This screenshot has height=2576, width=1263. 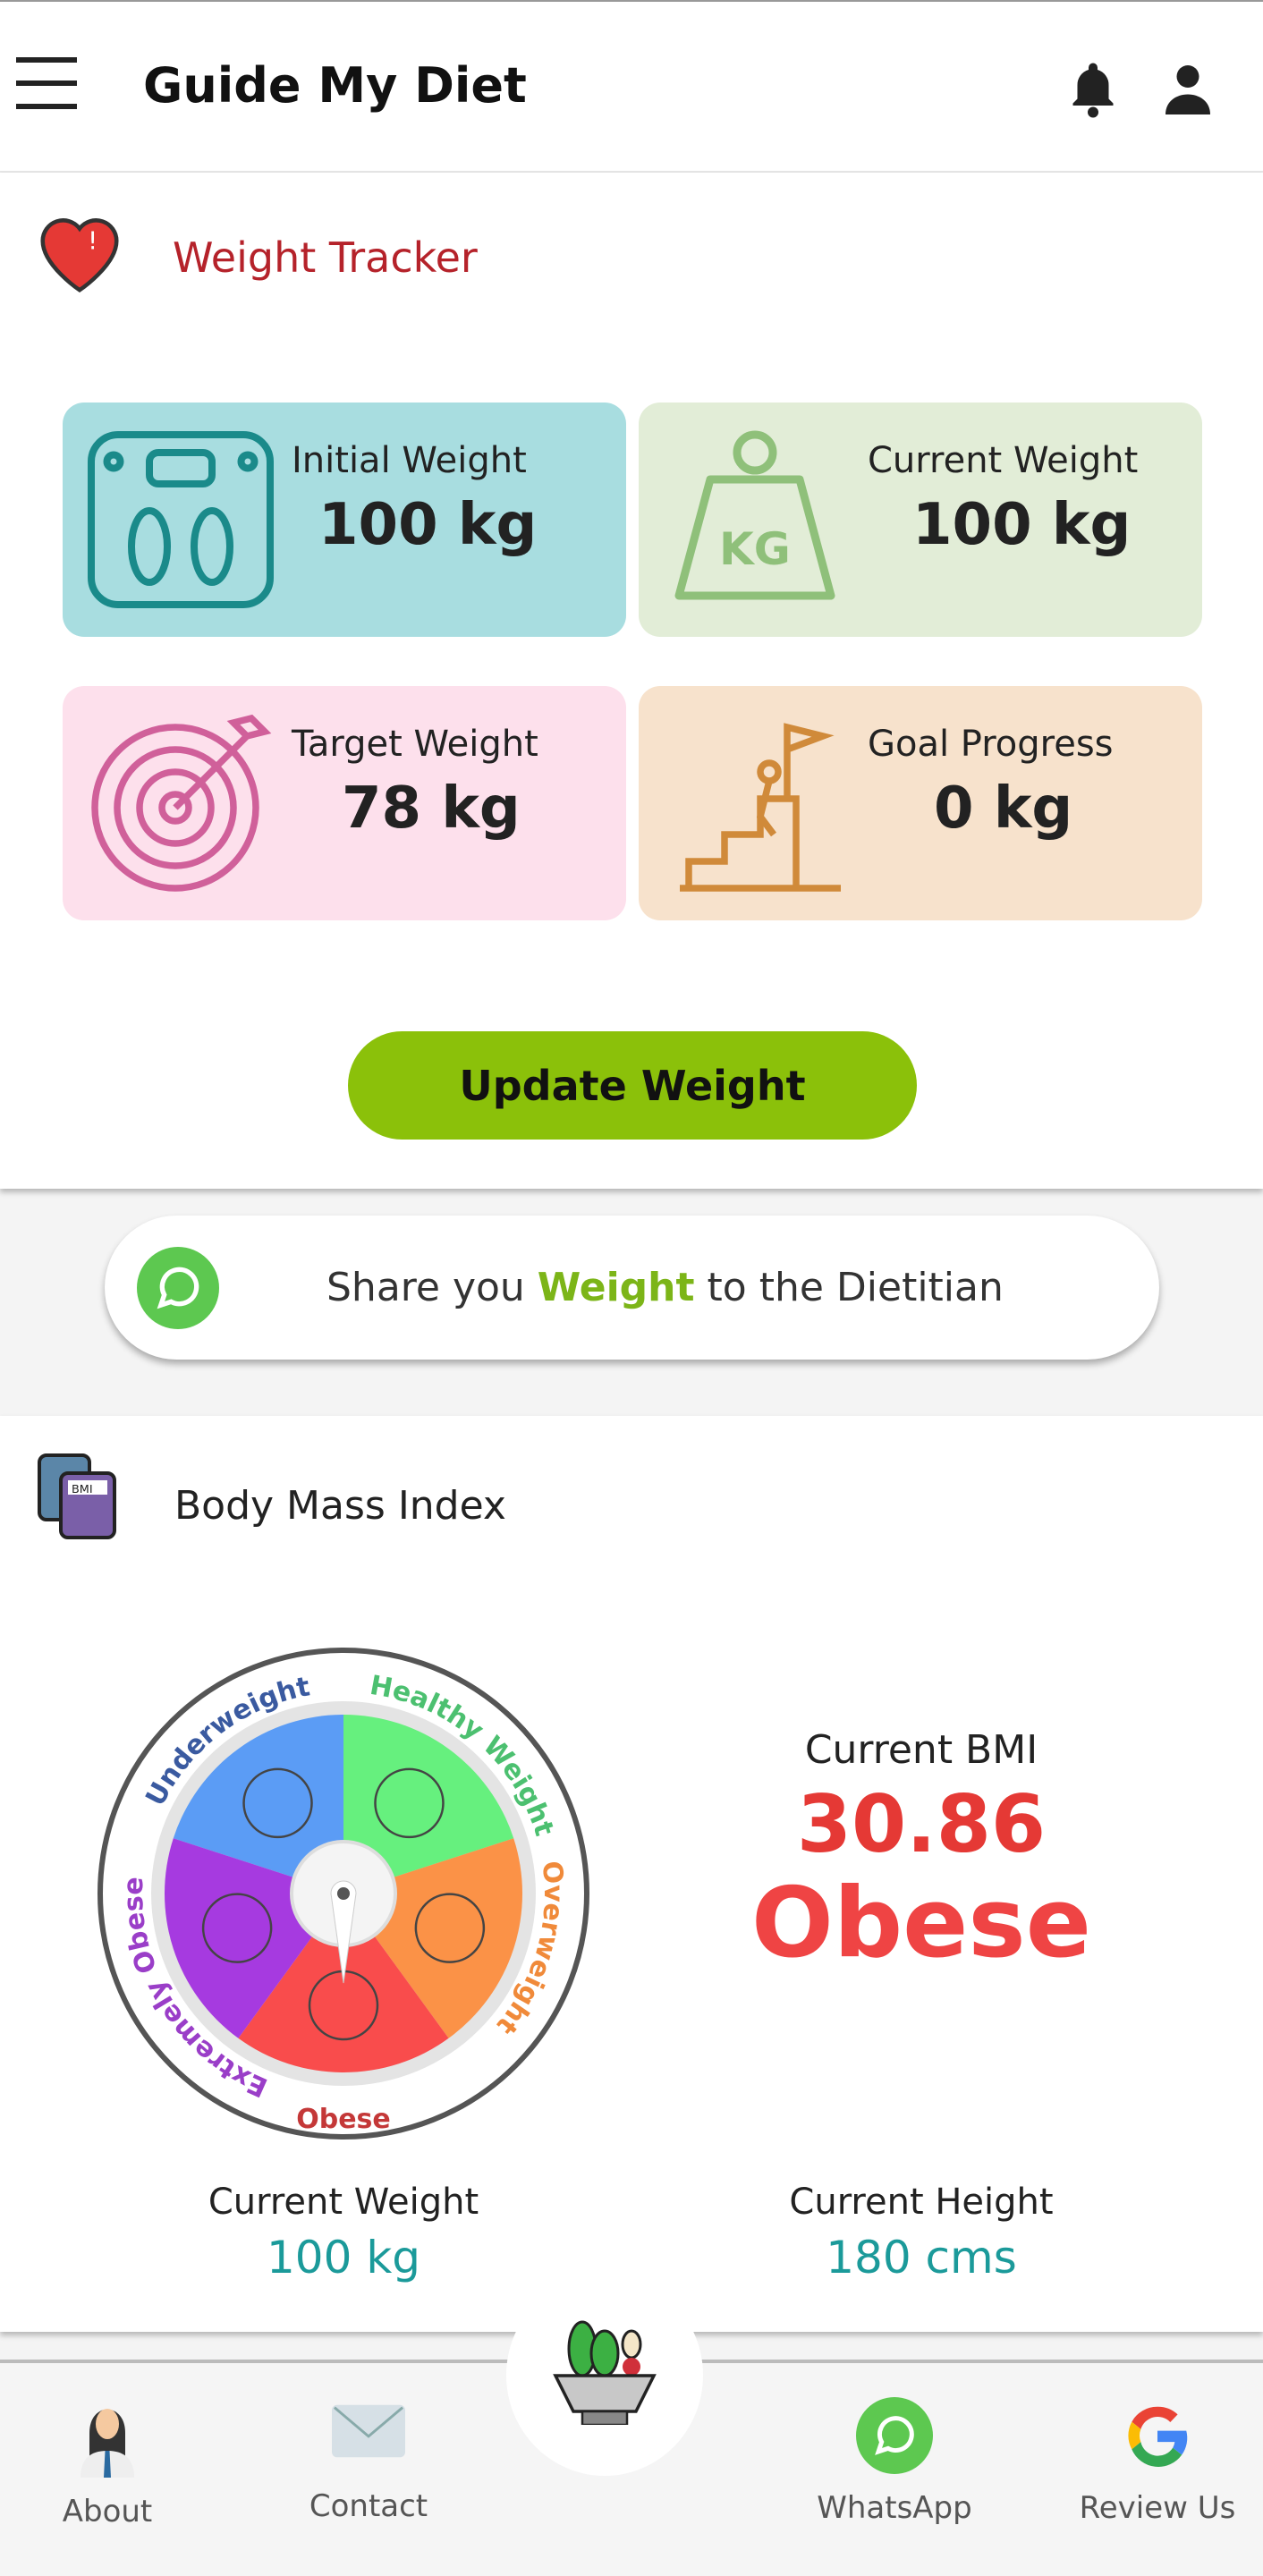 What do you see at coordinates (1022, 525) in the screenshot?
I see `current-weight-value: 100 kg` at bounding box center [1022, 525].